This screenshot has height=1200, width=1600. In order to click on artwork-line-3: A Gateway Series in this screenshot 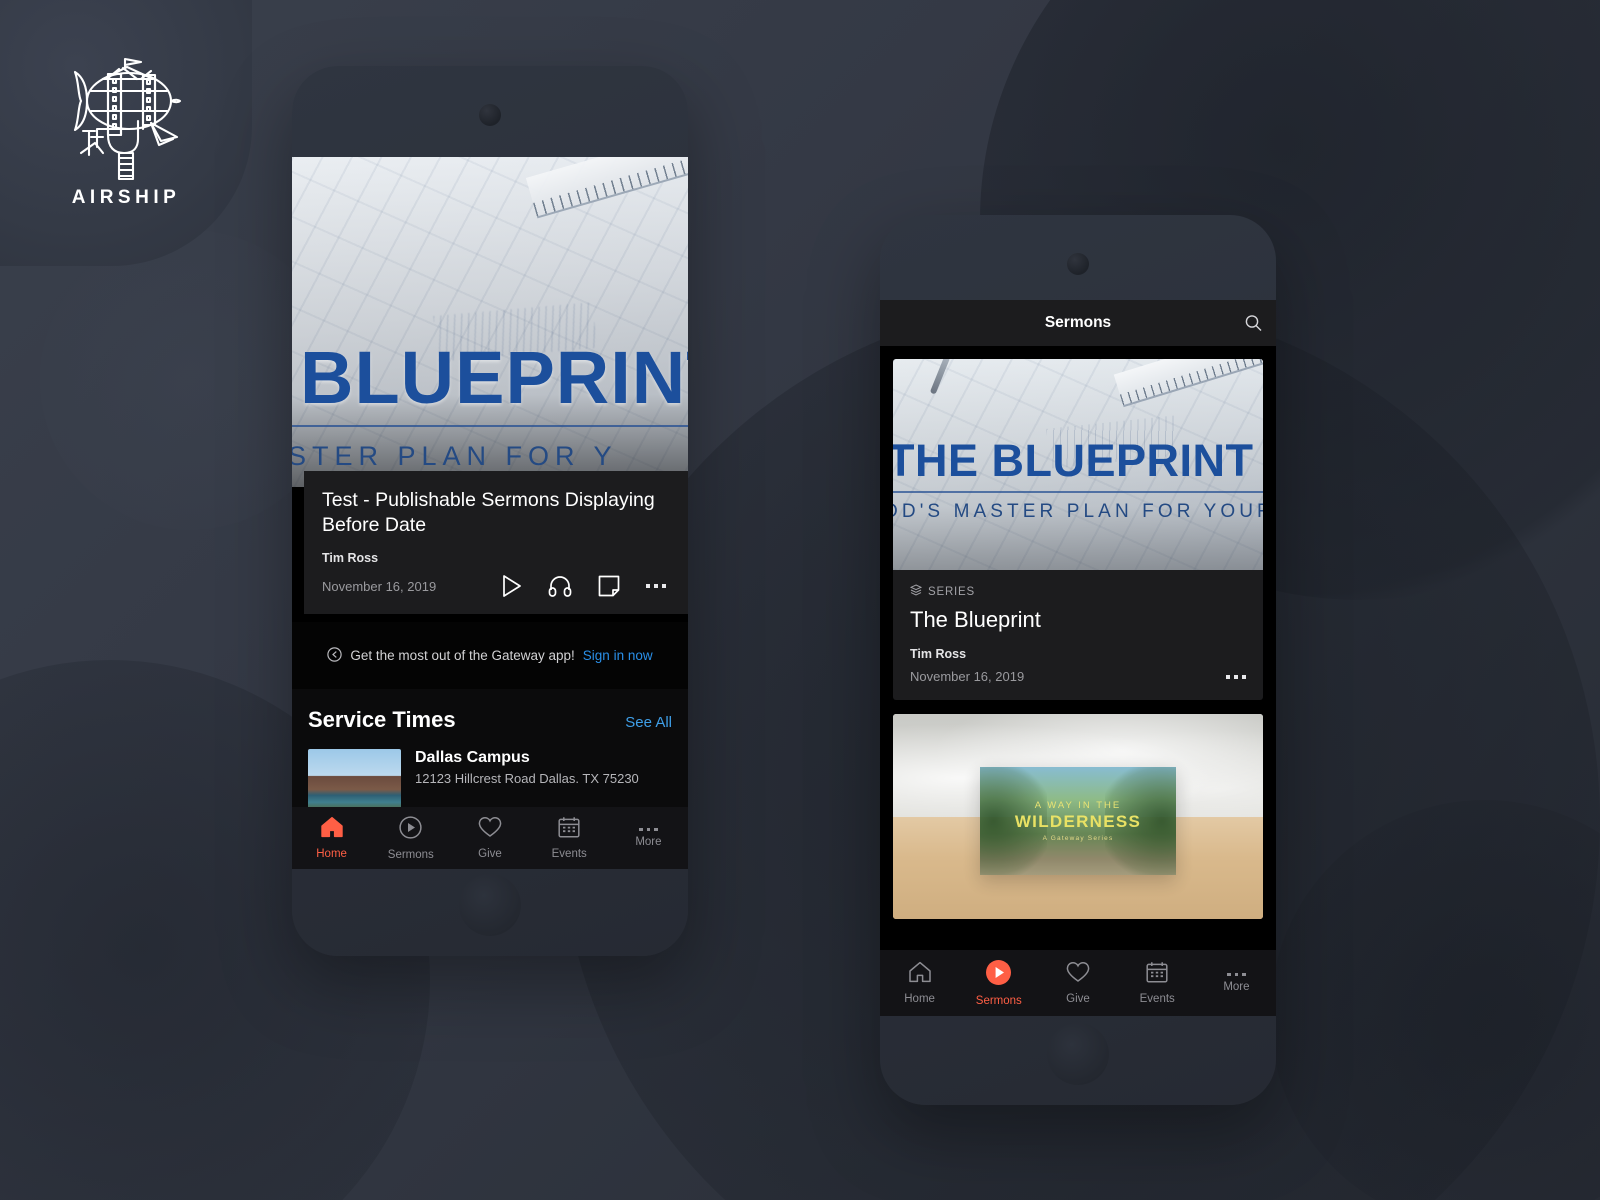, I will do `click(1078, 838)`.